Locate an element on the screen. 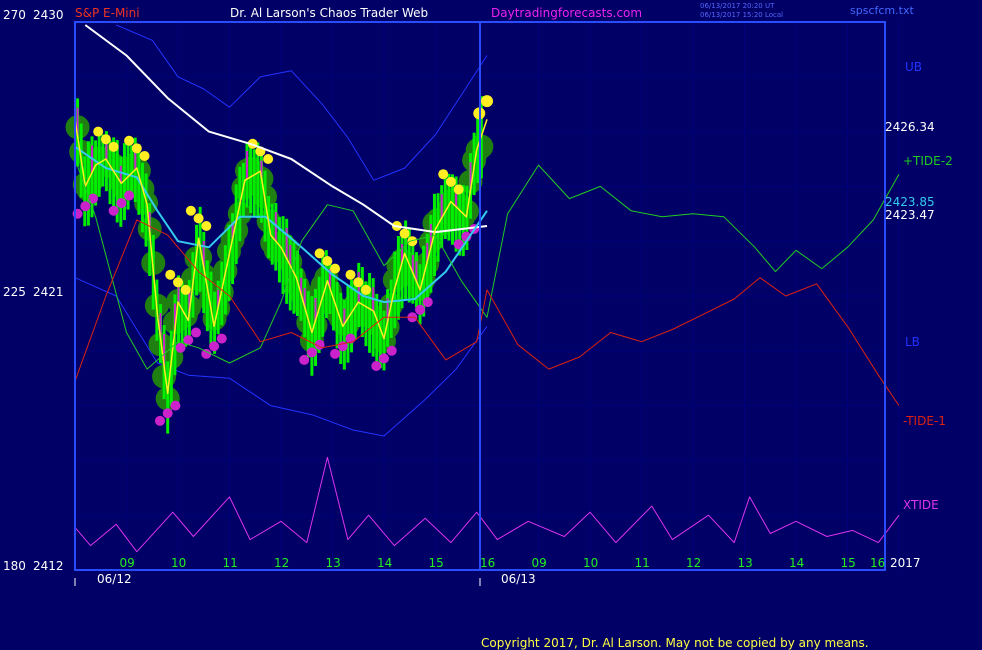 The width and height of the screenshot is (982, 650). label-ub: UB is located at coordinates (914, 67).